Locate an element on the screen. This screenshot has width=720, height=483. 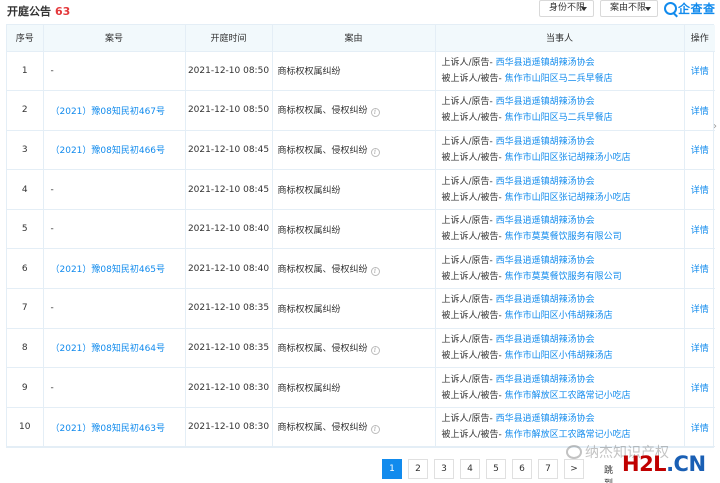
row-number: 5 is located at coordinates (25, 229).